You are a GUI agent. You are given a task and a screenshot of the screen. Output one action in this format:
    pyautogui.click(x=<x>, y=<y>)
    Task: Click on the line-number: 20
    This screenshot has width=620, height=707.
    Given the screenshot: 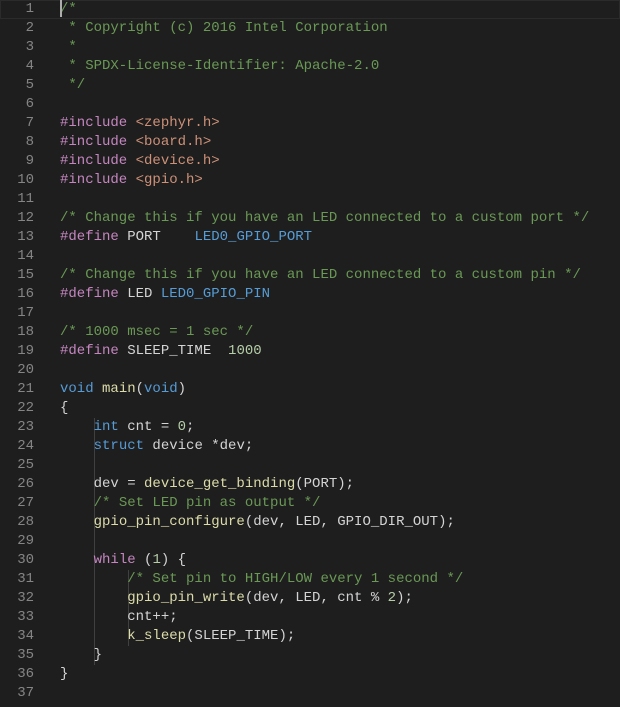 What is the action you would take?
    pyautogui.click(x=25, y=370)
    